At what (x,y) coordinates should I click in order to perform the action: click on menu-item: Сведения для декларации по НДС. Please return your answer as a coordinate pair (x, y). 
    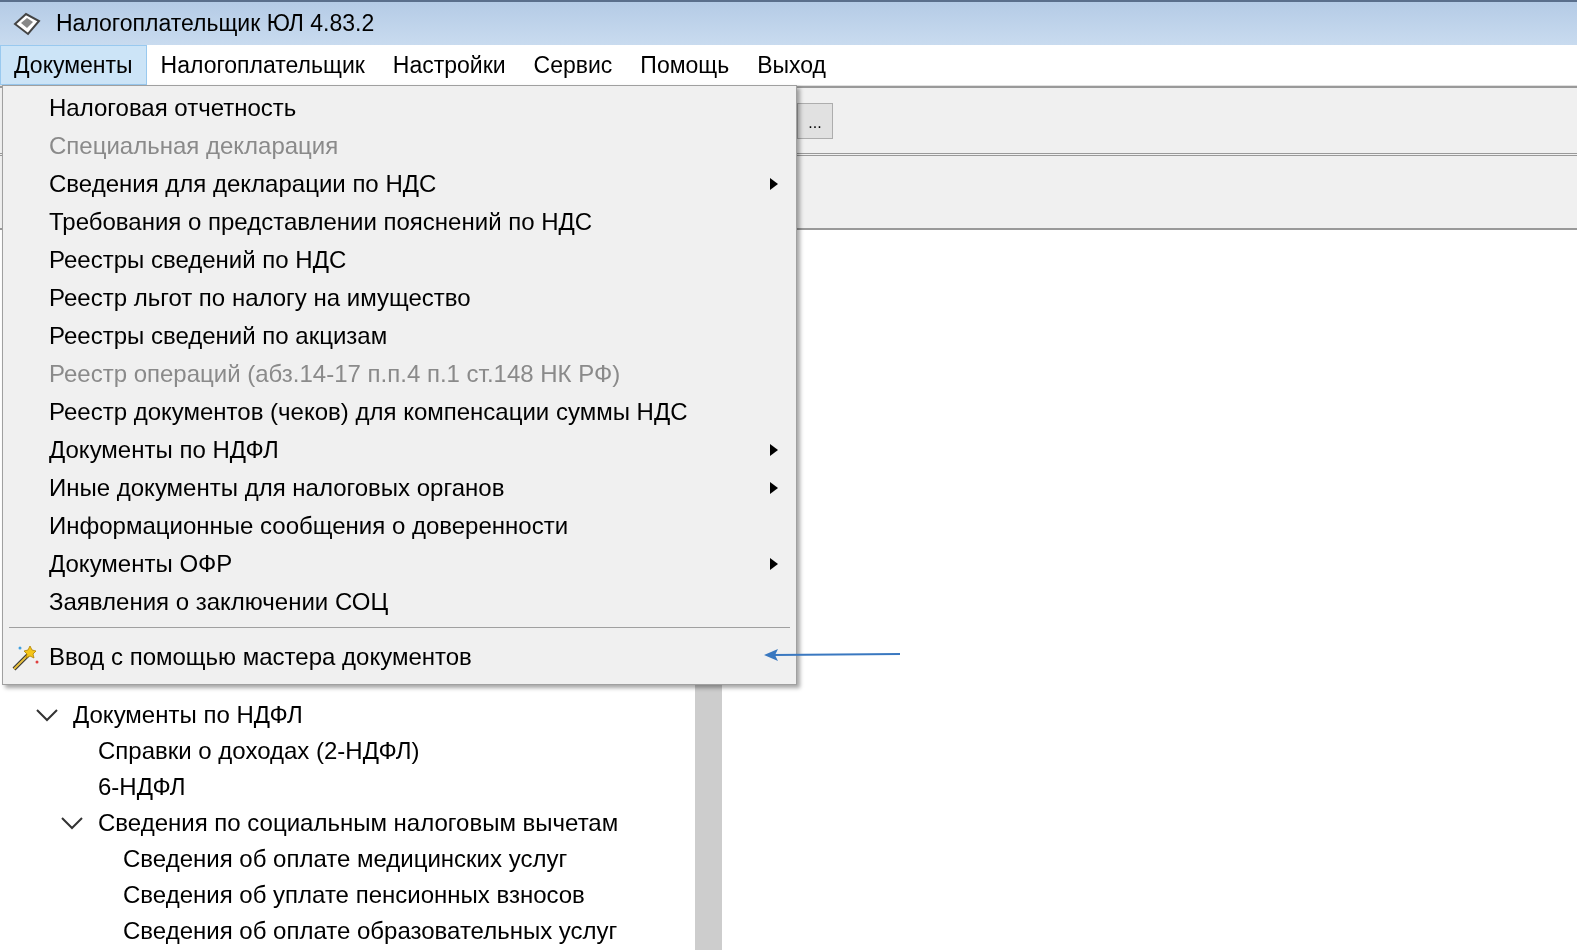
    Looking at the image, I should click on (399, 184).